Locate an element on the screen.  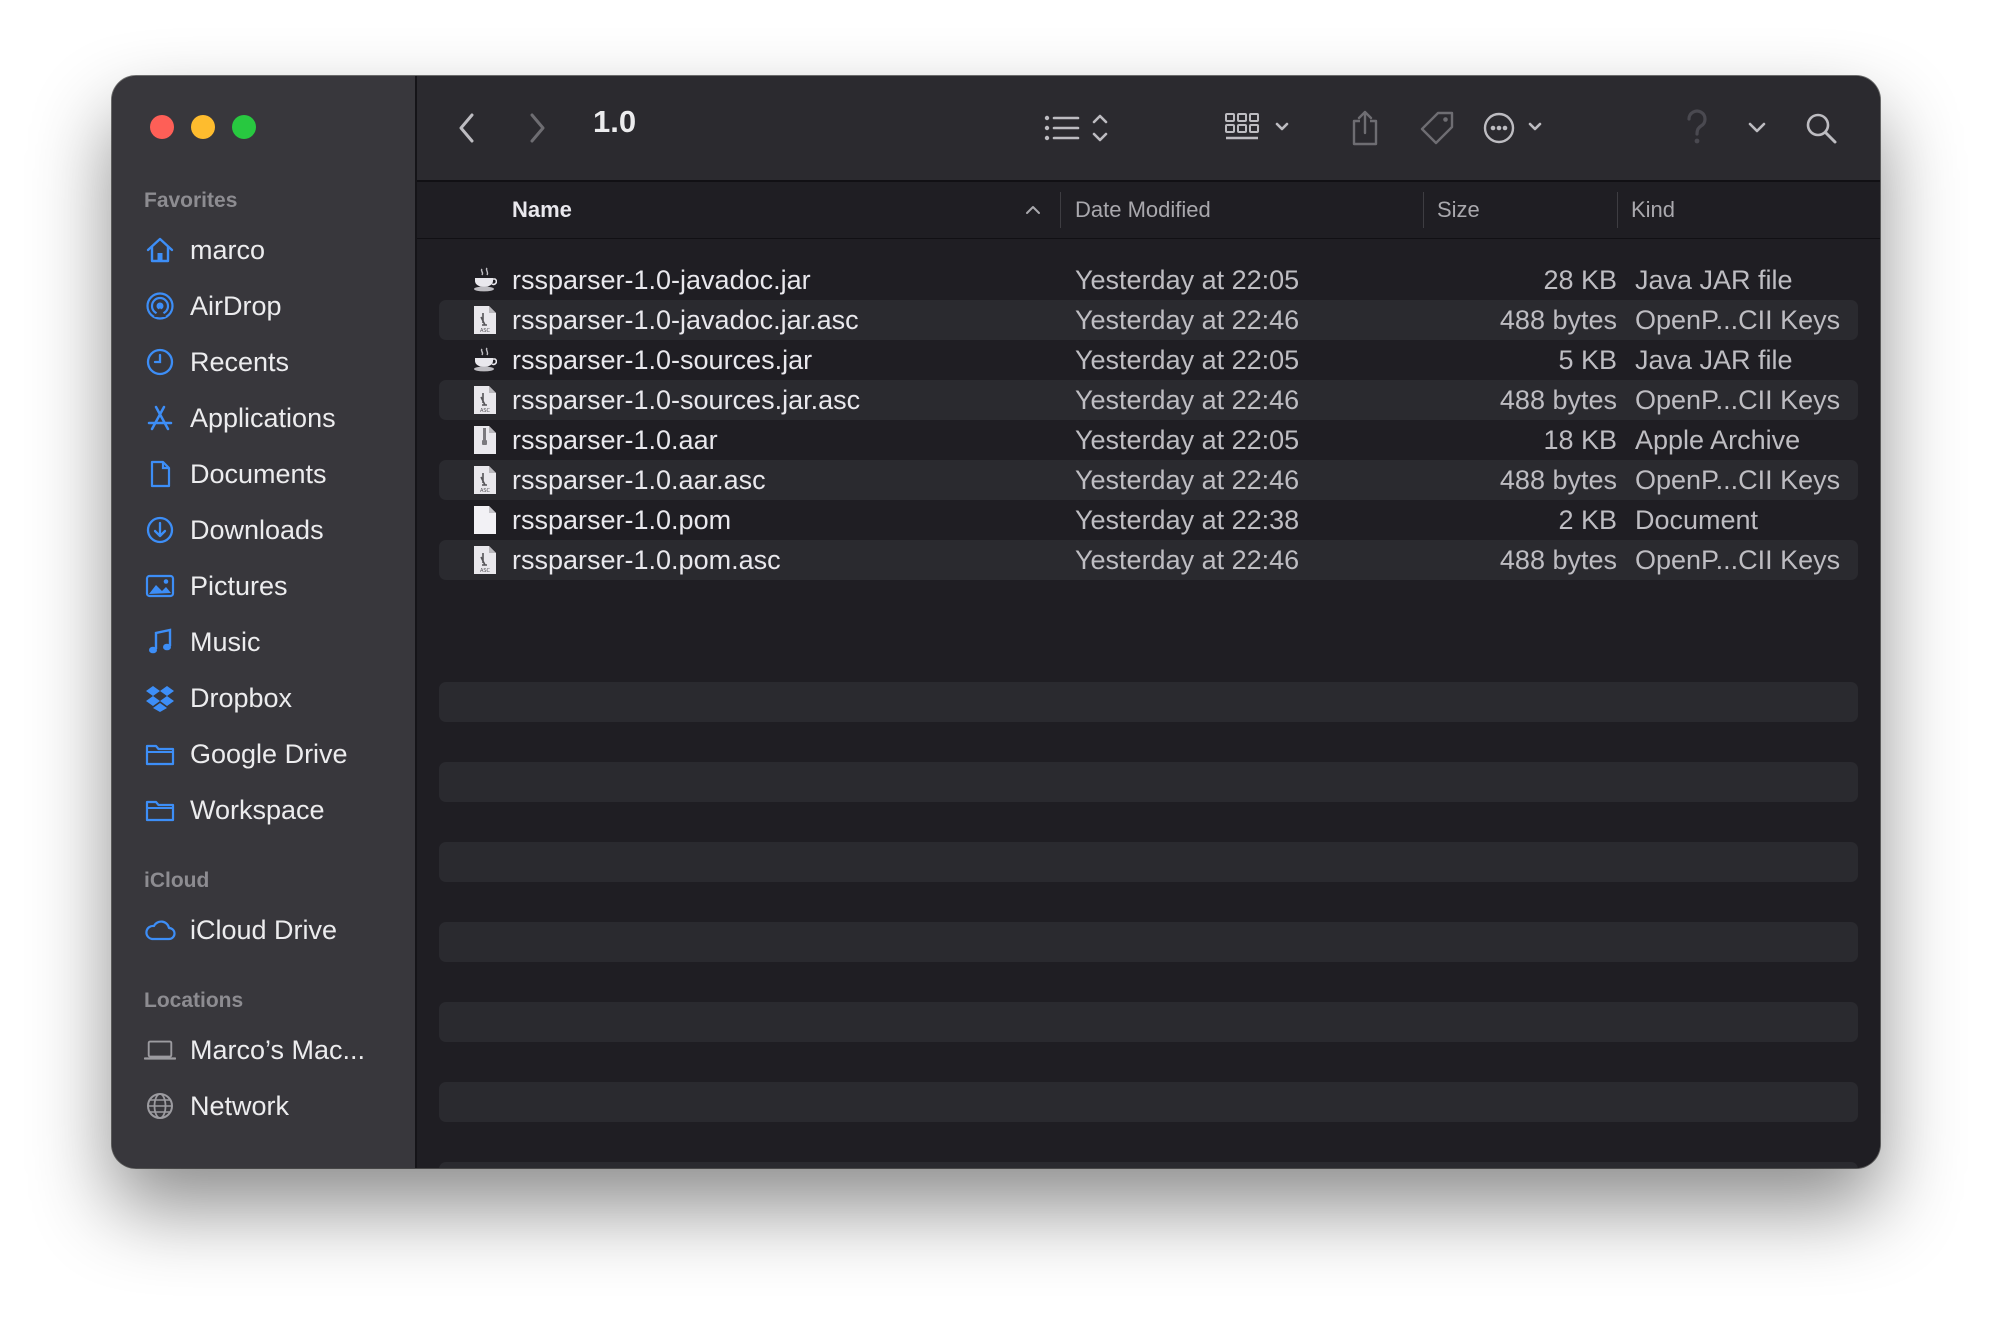
sidebar-item-applications: Applications is located at coordinates (274, 418).